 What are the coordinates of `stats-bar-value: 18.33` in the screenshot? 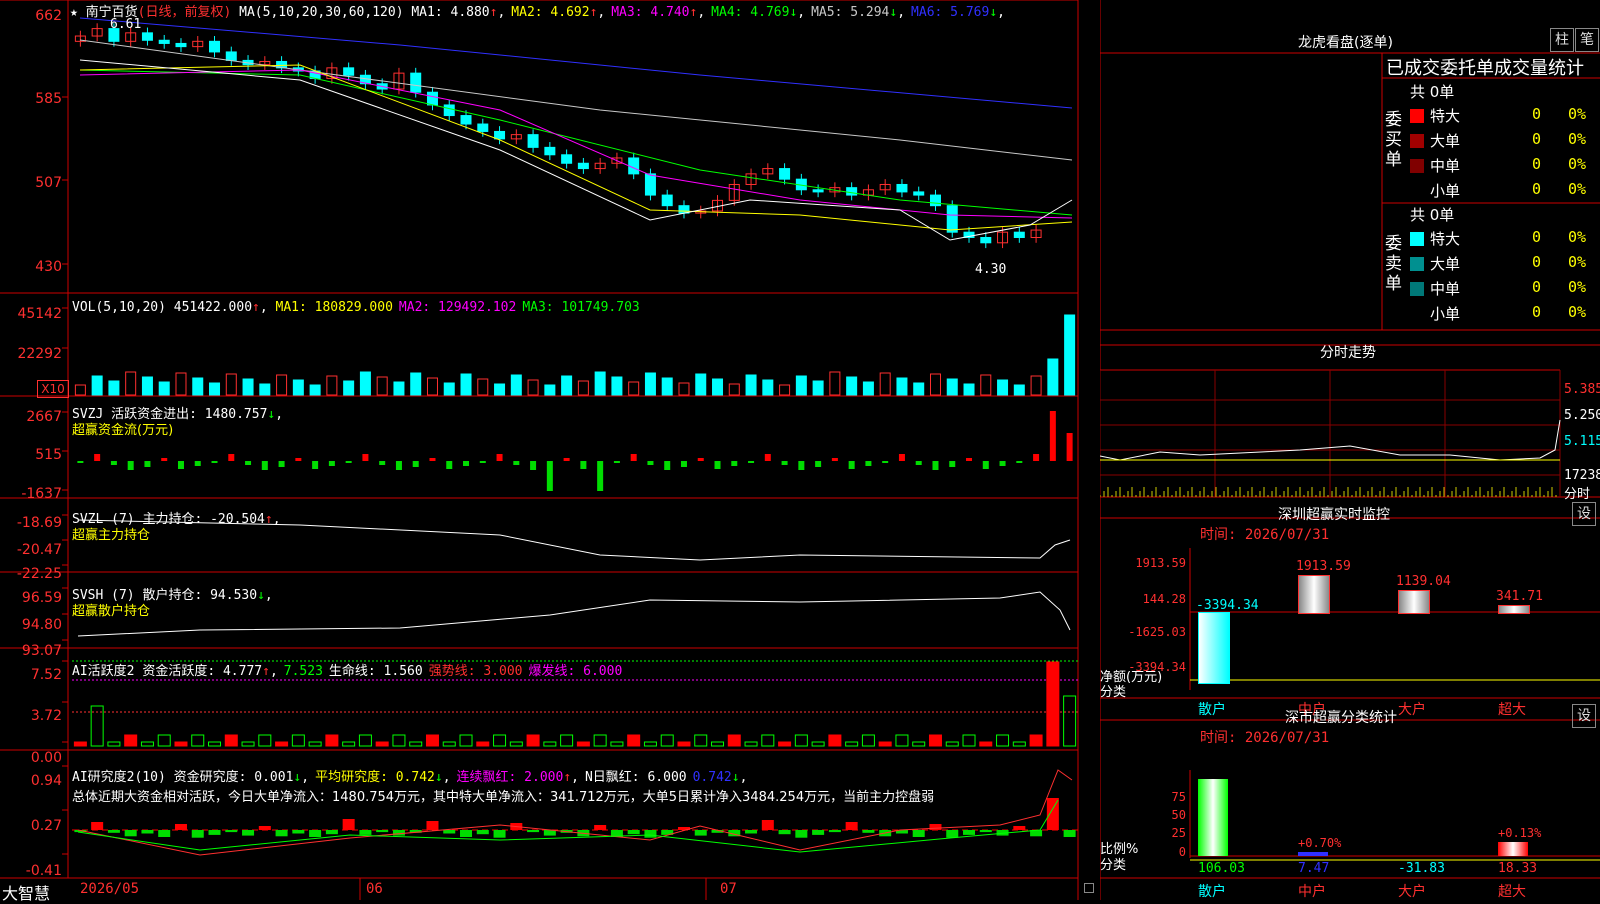 It's located at (1518, 868).